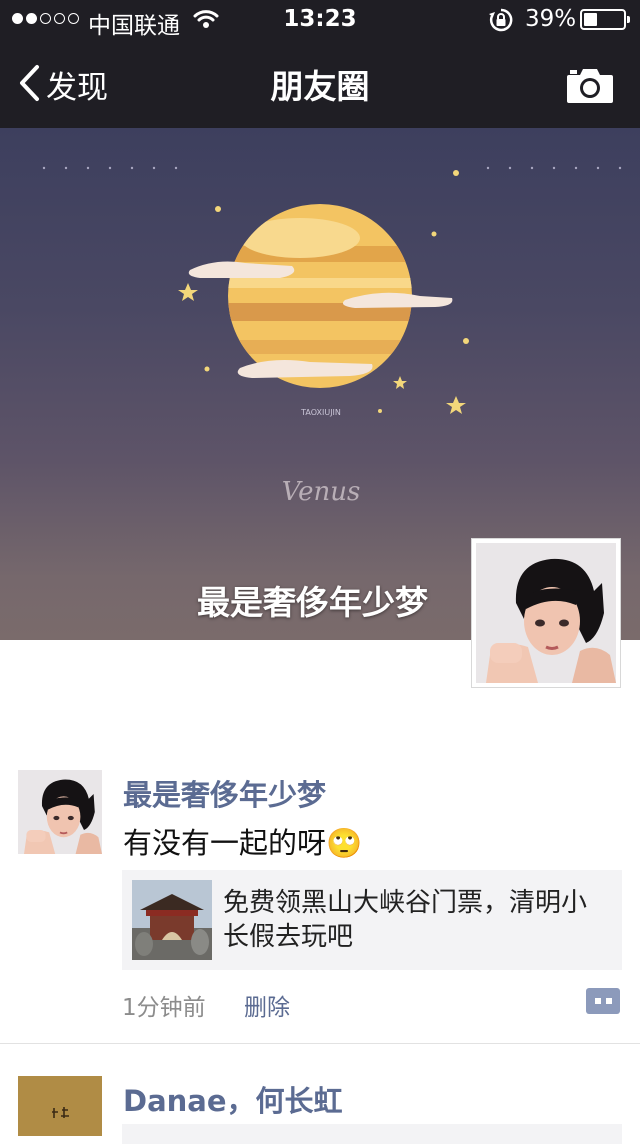  I want to click on shared-link-card: 免费领黑山大峡谷门票，清明小长假去玩吧, so click(372, 920).